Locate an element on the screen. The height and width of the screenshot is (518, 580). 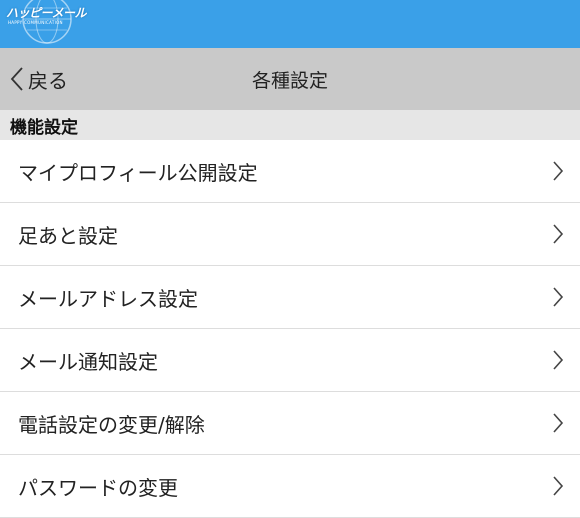
back-button: 戻る is located at coordinates (39, 79).